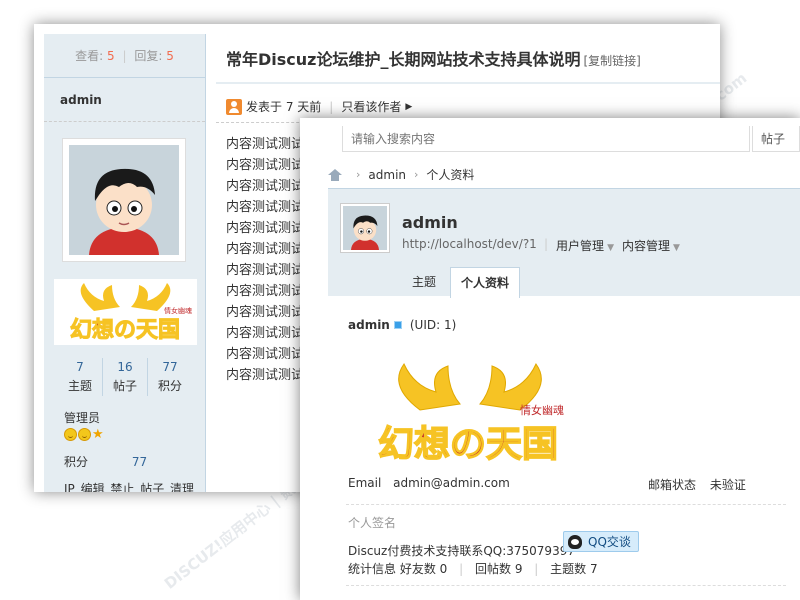 This screenshot has width=800, height=600. I want to click on qq-chat-button: QQ交谈, so click(601, 541).